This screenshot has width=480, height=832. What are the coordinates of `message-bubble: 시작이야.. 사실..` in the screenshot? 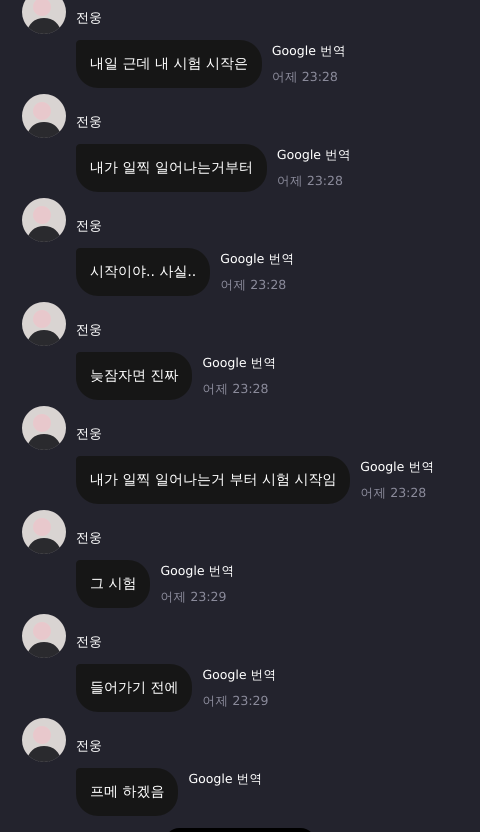 It's located at (143, 272).